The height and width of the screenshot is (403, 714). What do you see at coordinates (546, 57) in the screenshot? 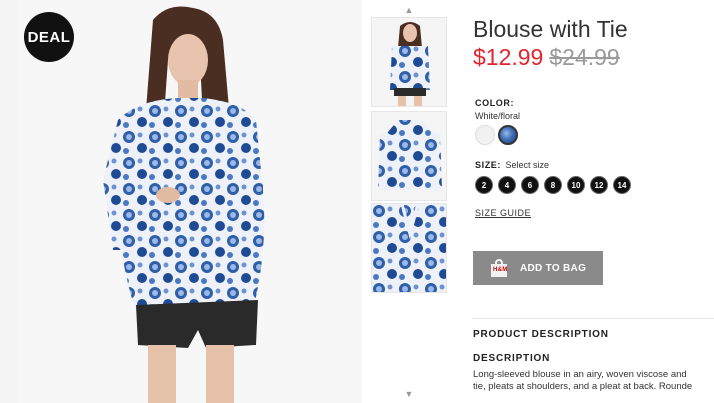
I see `price-row: $12.99 $24.99` at bounding box center [546, 57].